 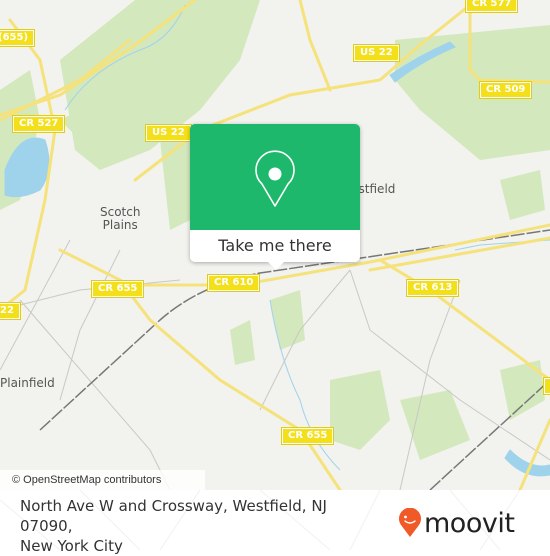 I want to click on road-shield-cr-577: CR 577, so click(x=491, y=6).